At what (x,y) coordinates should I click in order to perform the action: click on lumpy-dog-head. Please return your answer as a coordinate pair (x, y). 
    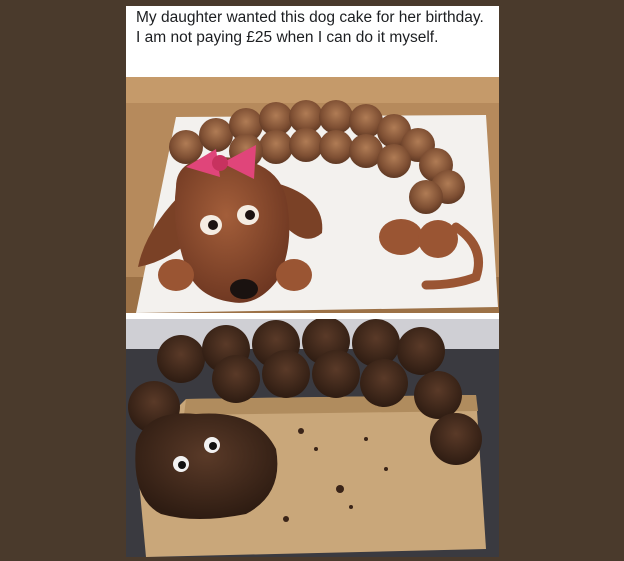
    Looking at the image, I should click on (206, 466).